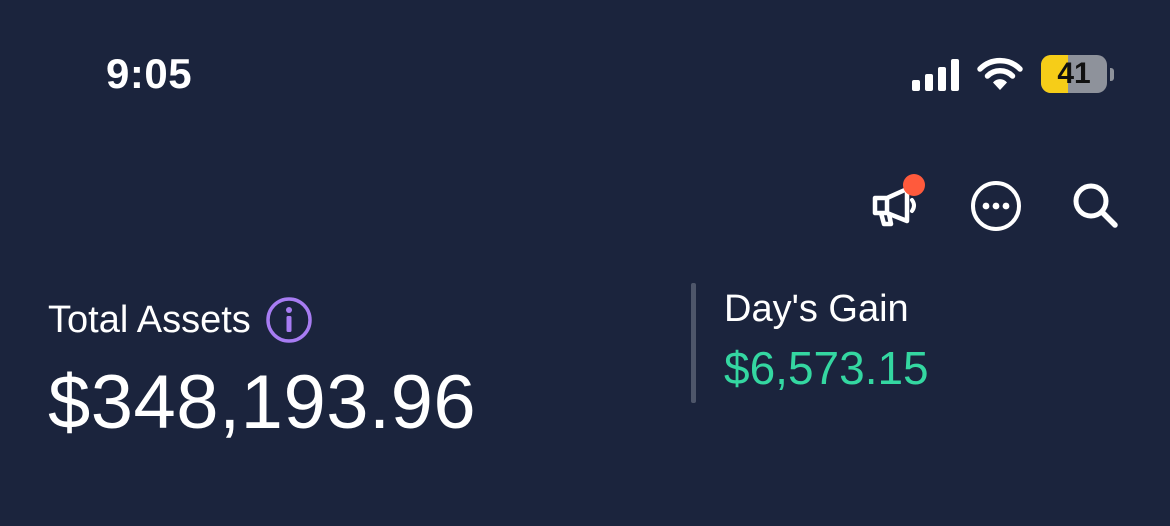  I want to click on summary-divider, so click(693, 343).